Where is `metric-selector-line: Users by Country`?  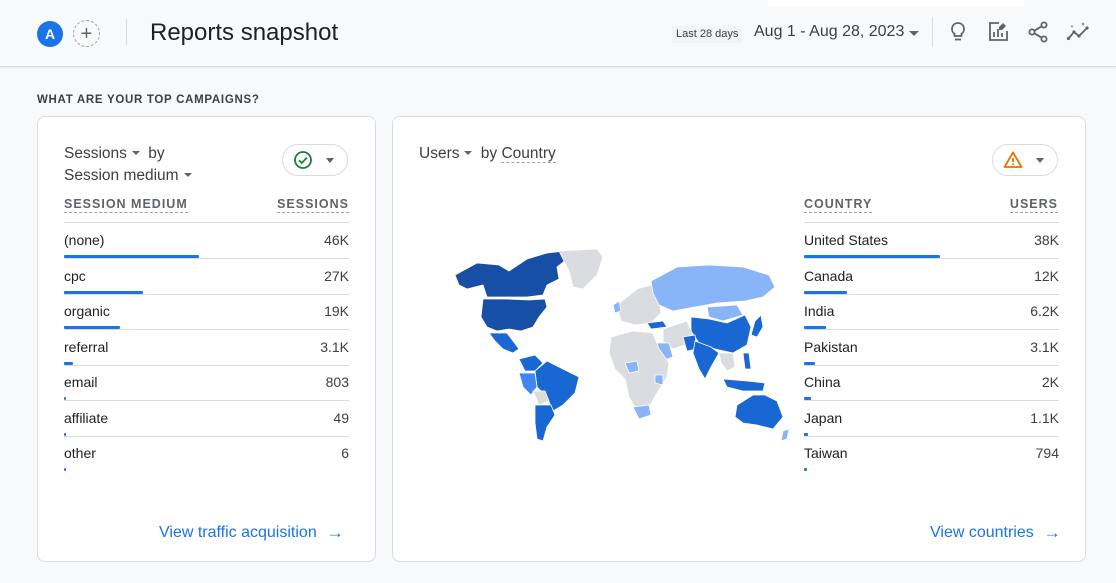 metric-selector-line: Users by Country is located at coordinates (487, 154).